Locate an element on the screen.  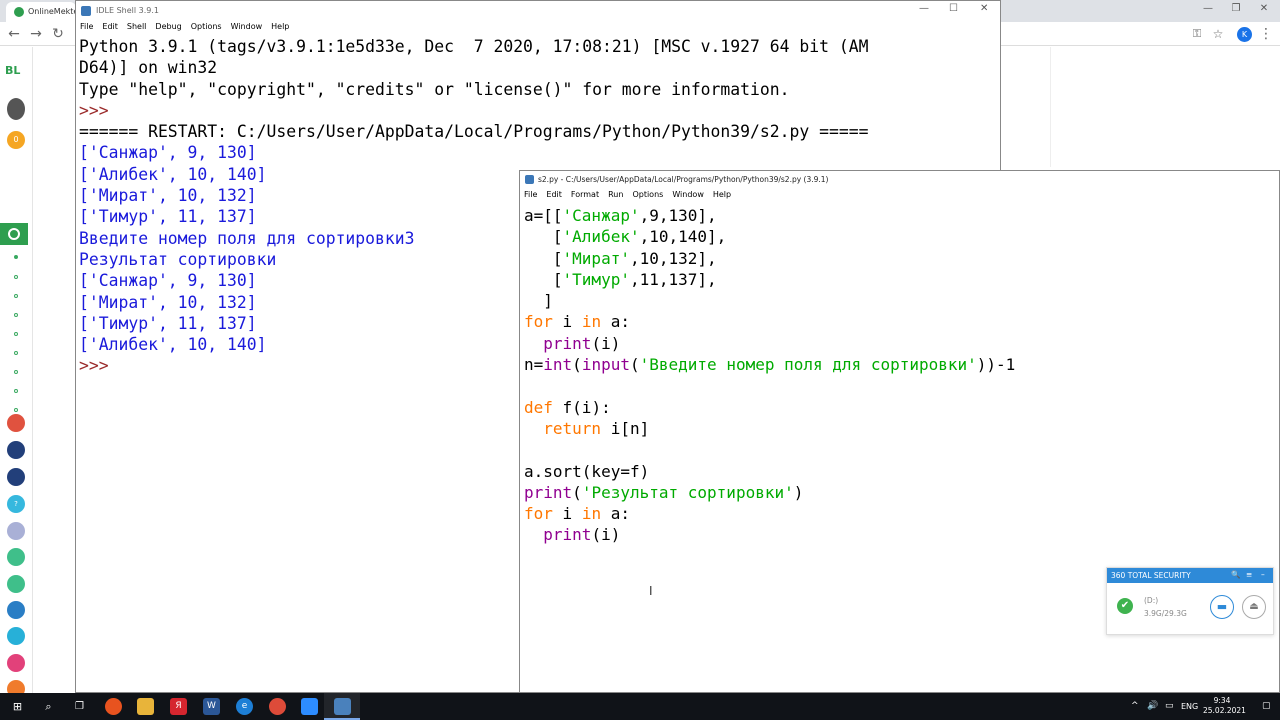
network-icon: ▭ is located at coordinates (1169, 706).